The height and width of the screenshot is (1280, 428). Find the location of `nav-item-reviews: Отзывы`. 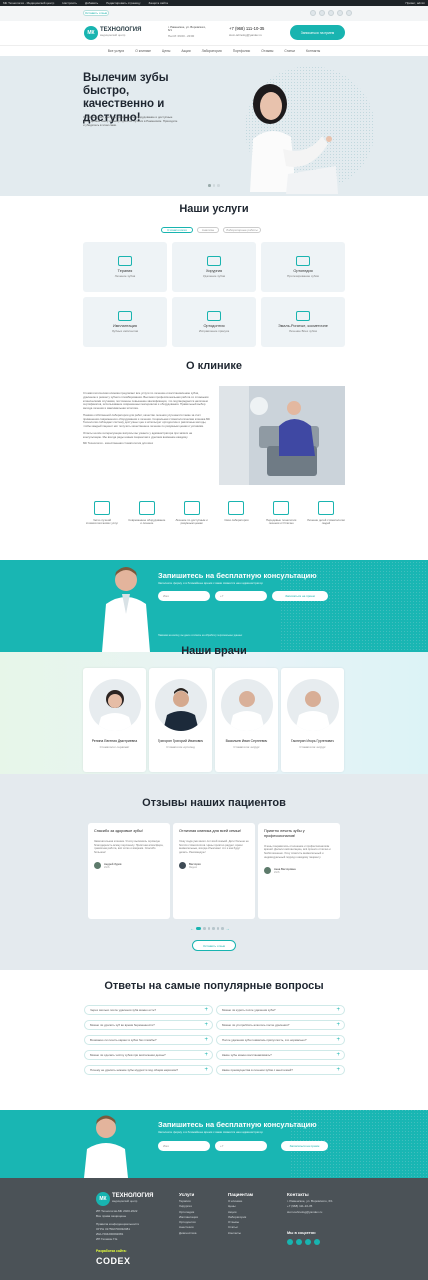

nav-item-reviews: Отзывы is located at coordinates (267, 51).